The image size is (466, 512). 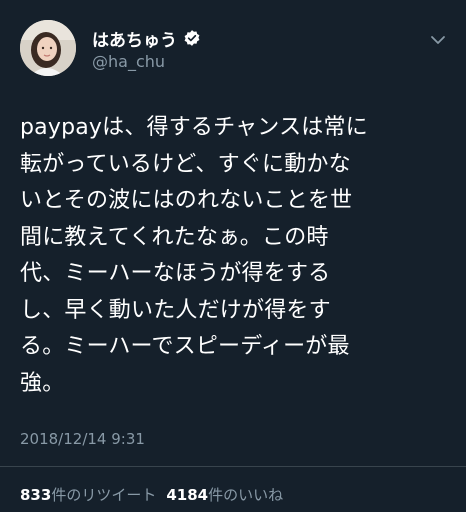 What do you see at coordinates (185, 164) in the screenshot?
I see `tweet-text-line: 転がっているけど、すぐに動かな` at bounding box center [185, 164].